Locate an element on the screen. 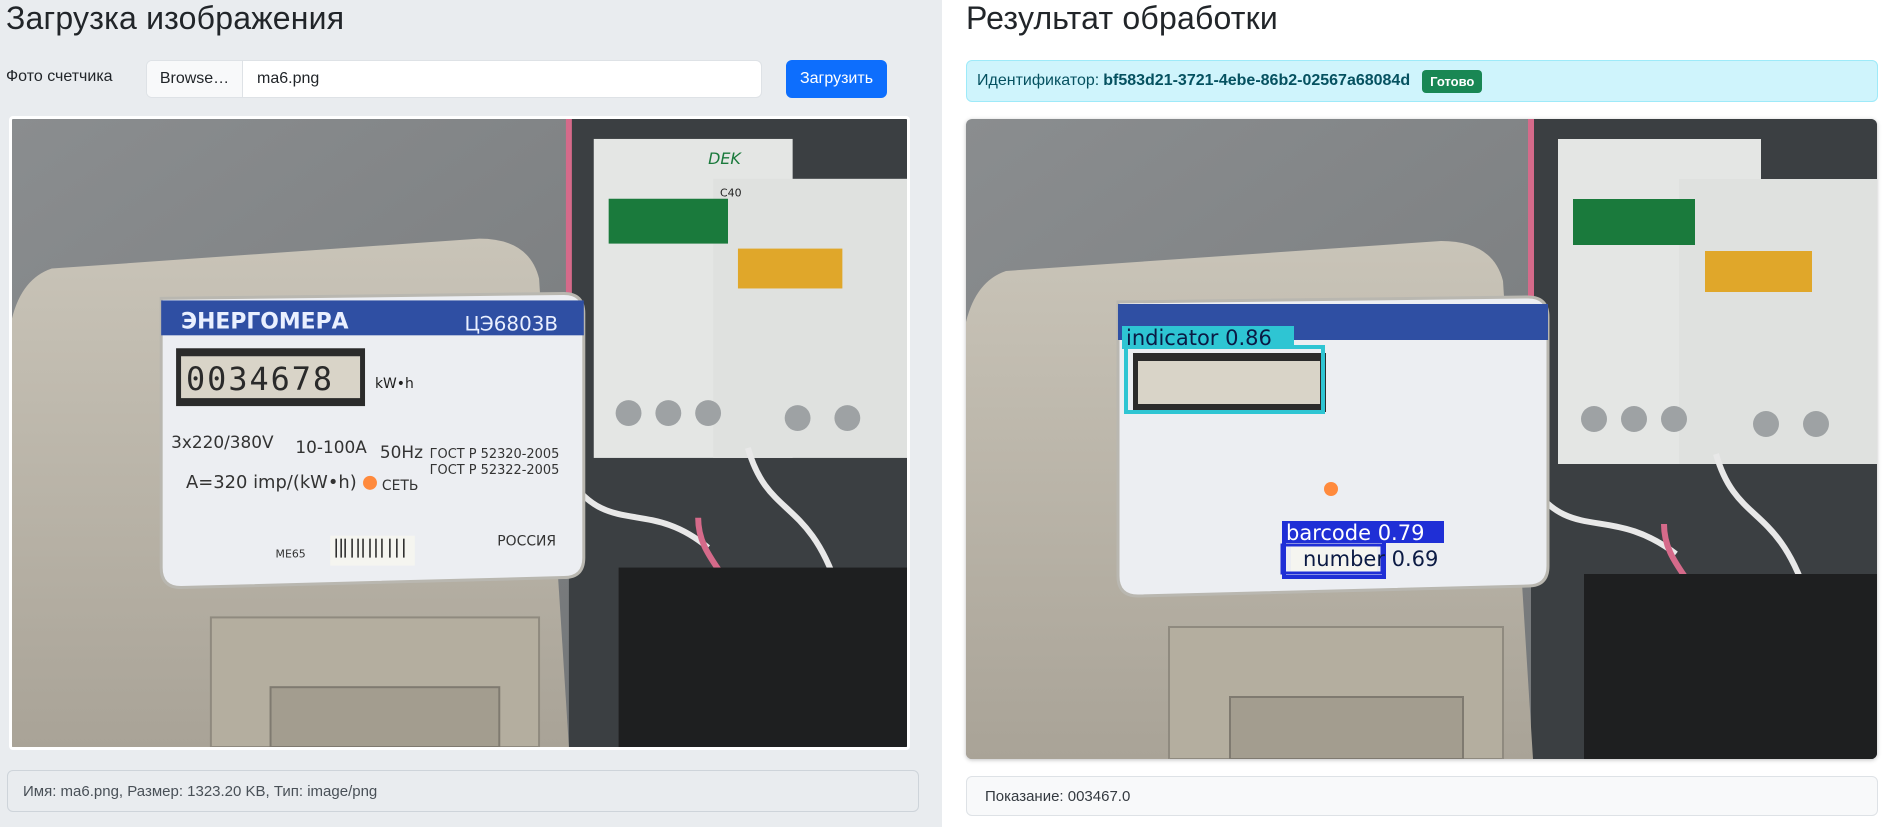 Image resolution: width=1892 pixels, height=827 pixels. meter-reading: Показание: 003467.0 is located at coordinates (1422, 796).